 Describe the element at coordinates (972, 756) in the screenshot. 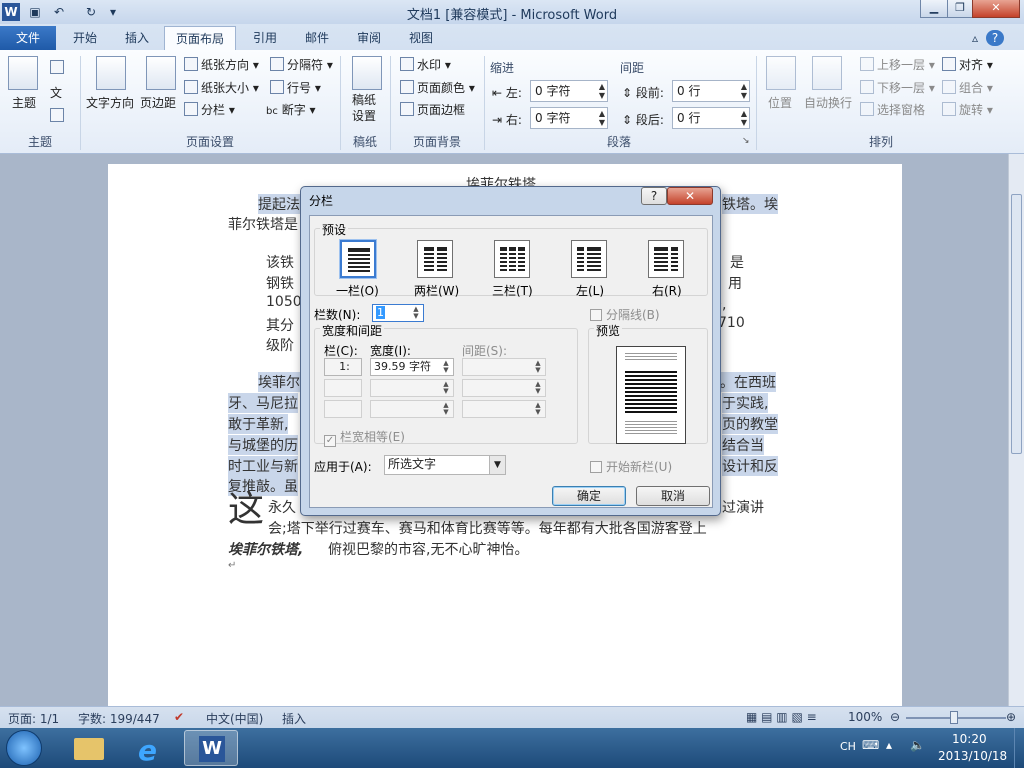

I see `clock-date: 2013/10/18` at that location.